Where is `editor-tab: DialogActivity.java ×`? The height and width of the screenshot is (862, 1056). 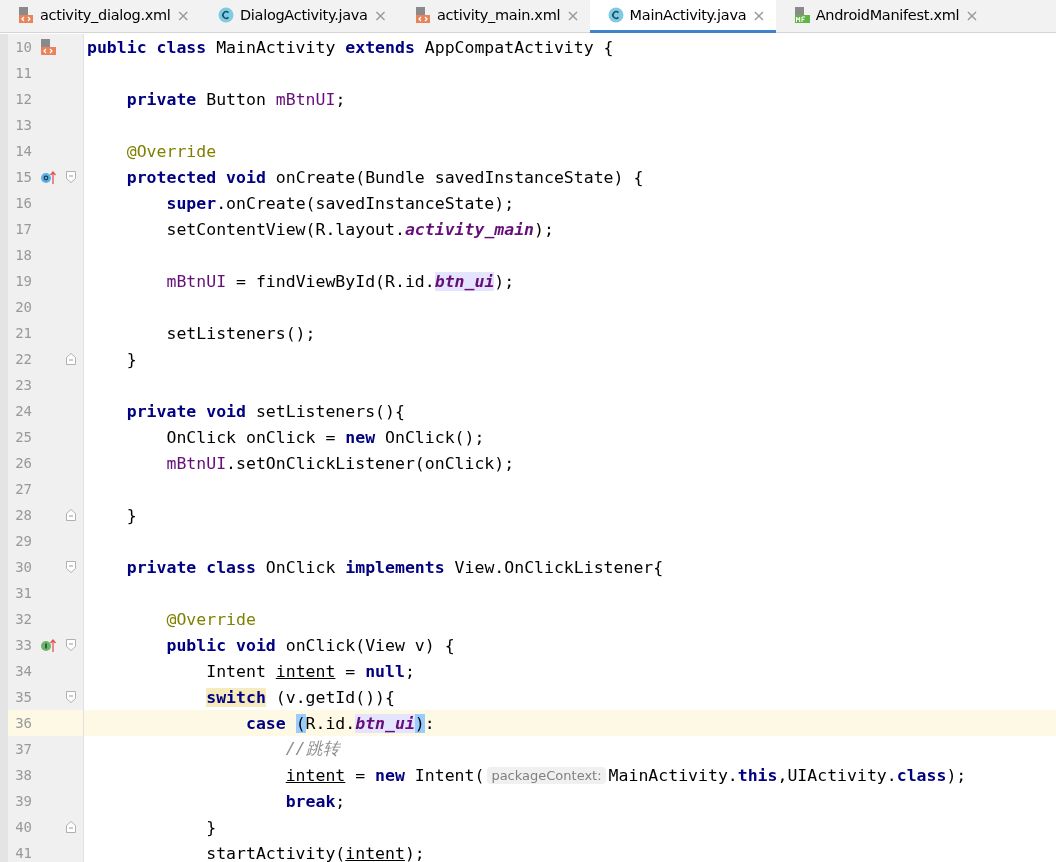
editor-tab: DialogActivity.java × is located at coordinates (299, 16).